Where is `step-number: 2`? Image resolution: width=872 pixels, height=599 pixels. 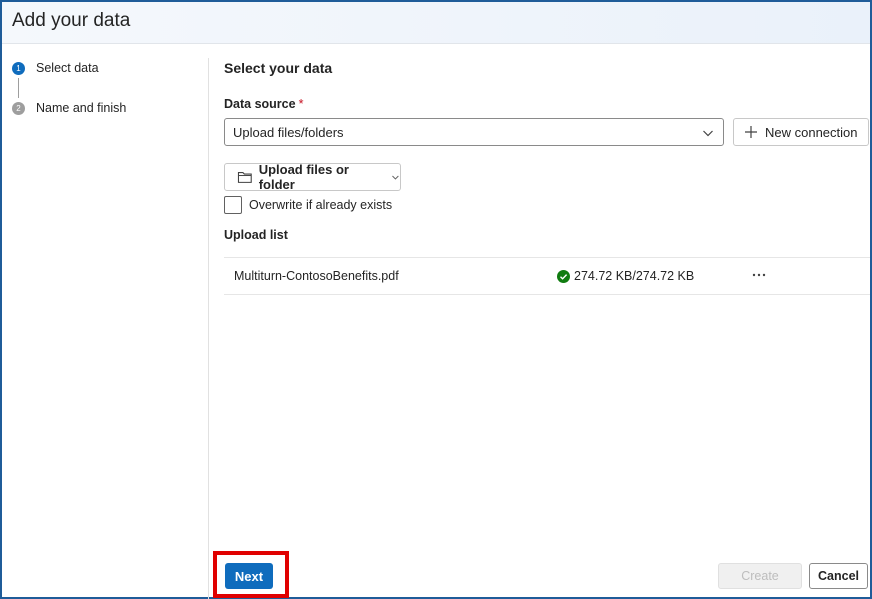 step-number: 2 is located at coordinates (18, 108).